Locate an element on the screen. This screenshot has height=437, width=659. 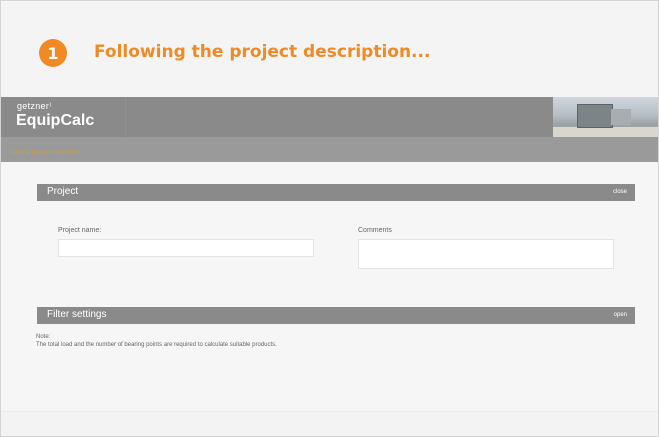
photo-ground is located at coordinates (605, 132).